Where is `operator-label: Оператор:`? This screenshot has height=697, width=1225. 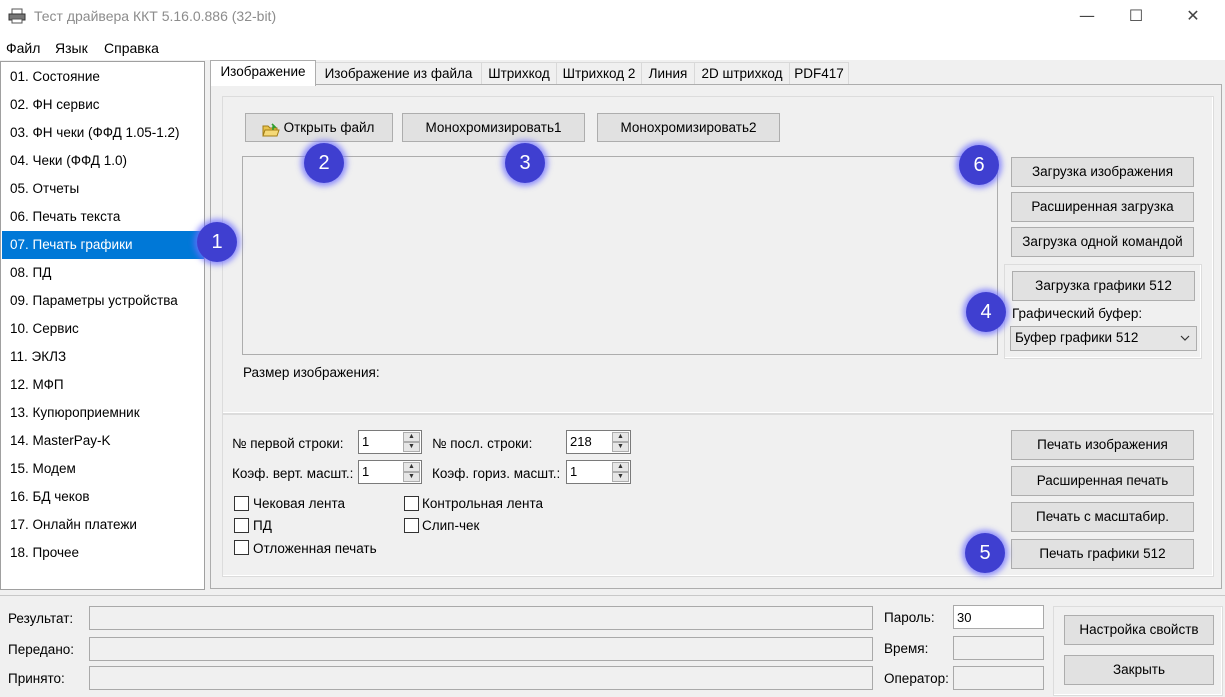
operator-label: Оператор: is located at coordinates (916, 678).